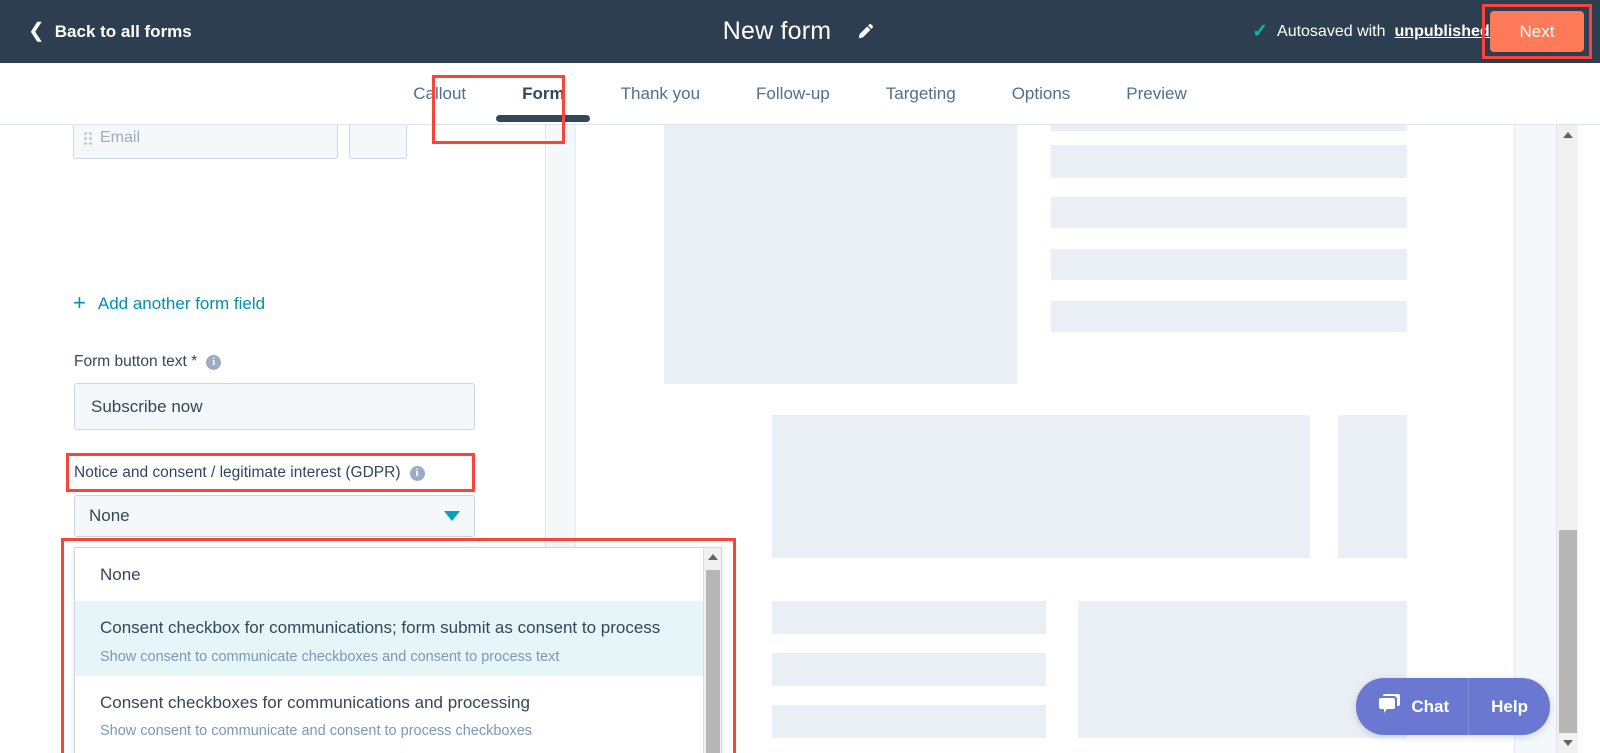 This screenshot has width=1600, height=753. Describe the element at coordinates (120, 137) in the screenshot. I see `email-field-label: Email` at that location.